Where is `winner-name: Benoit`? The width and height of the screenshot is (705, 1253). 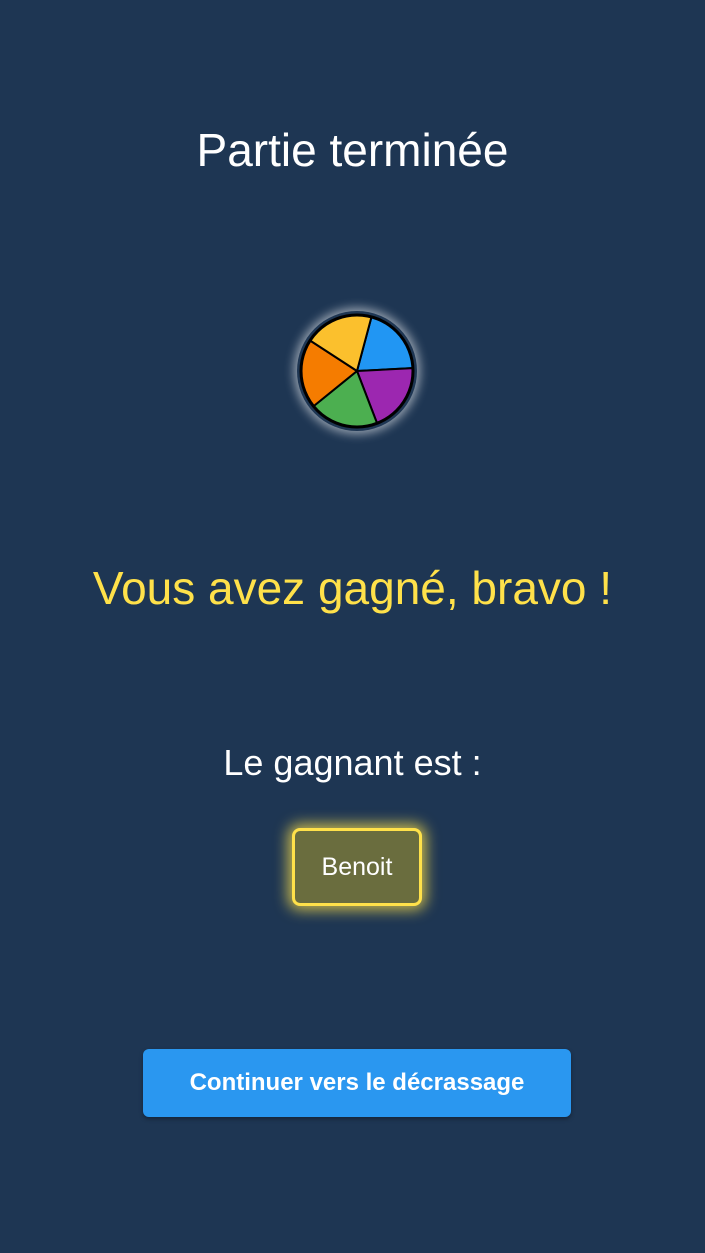
winner-name: Benoit is located at coordinates (357, 866).